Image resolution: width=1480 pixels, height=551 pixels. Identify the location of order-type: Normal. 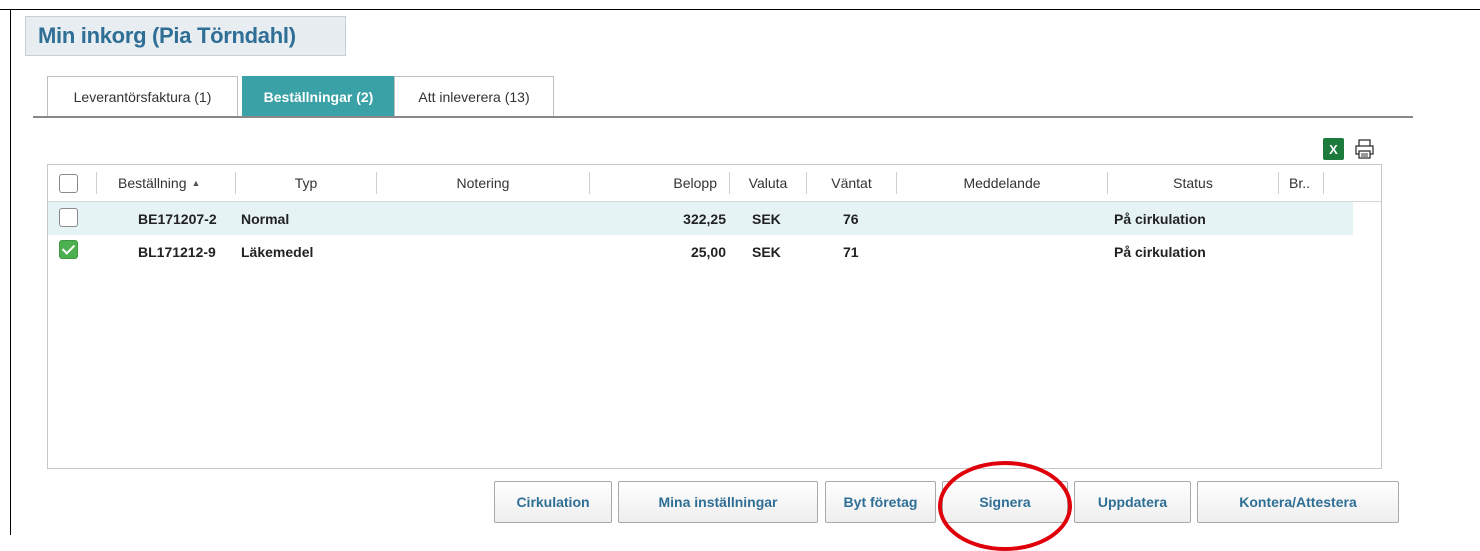
(265, 218).